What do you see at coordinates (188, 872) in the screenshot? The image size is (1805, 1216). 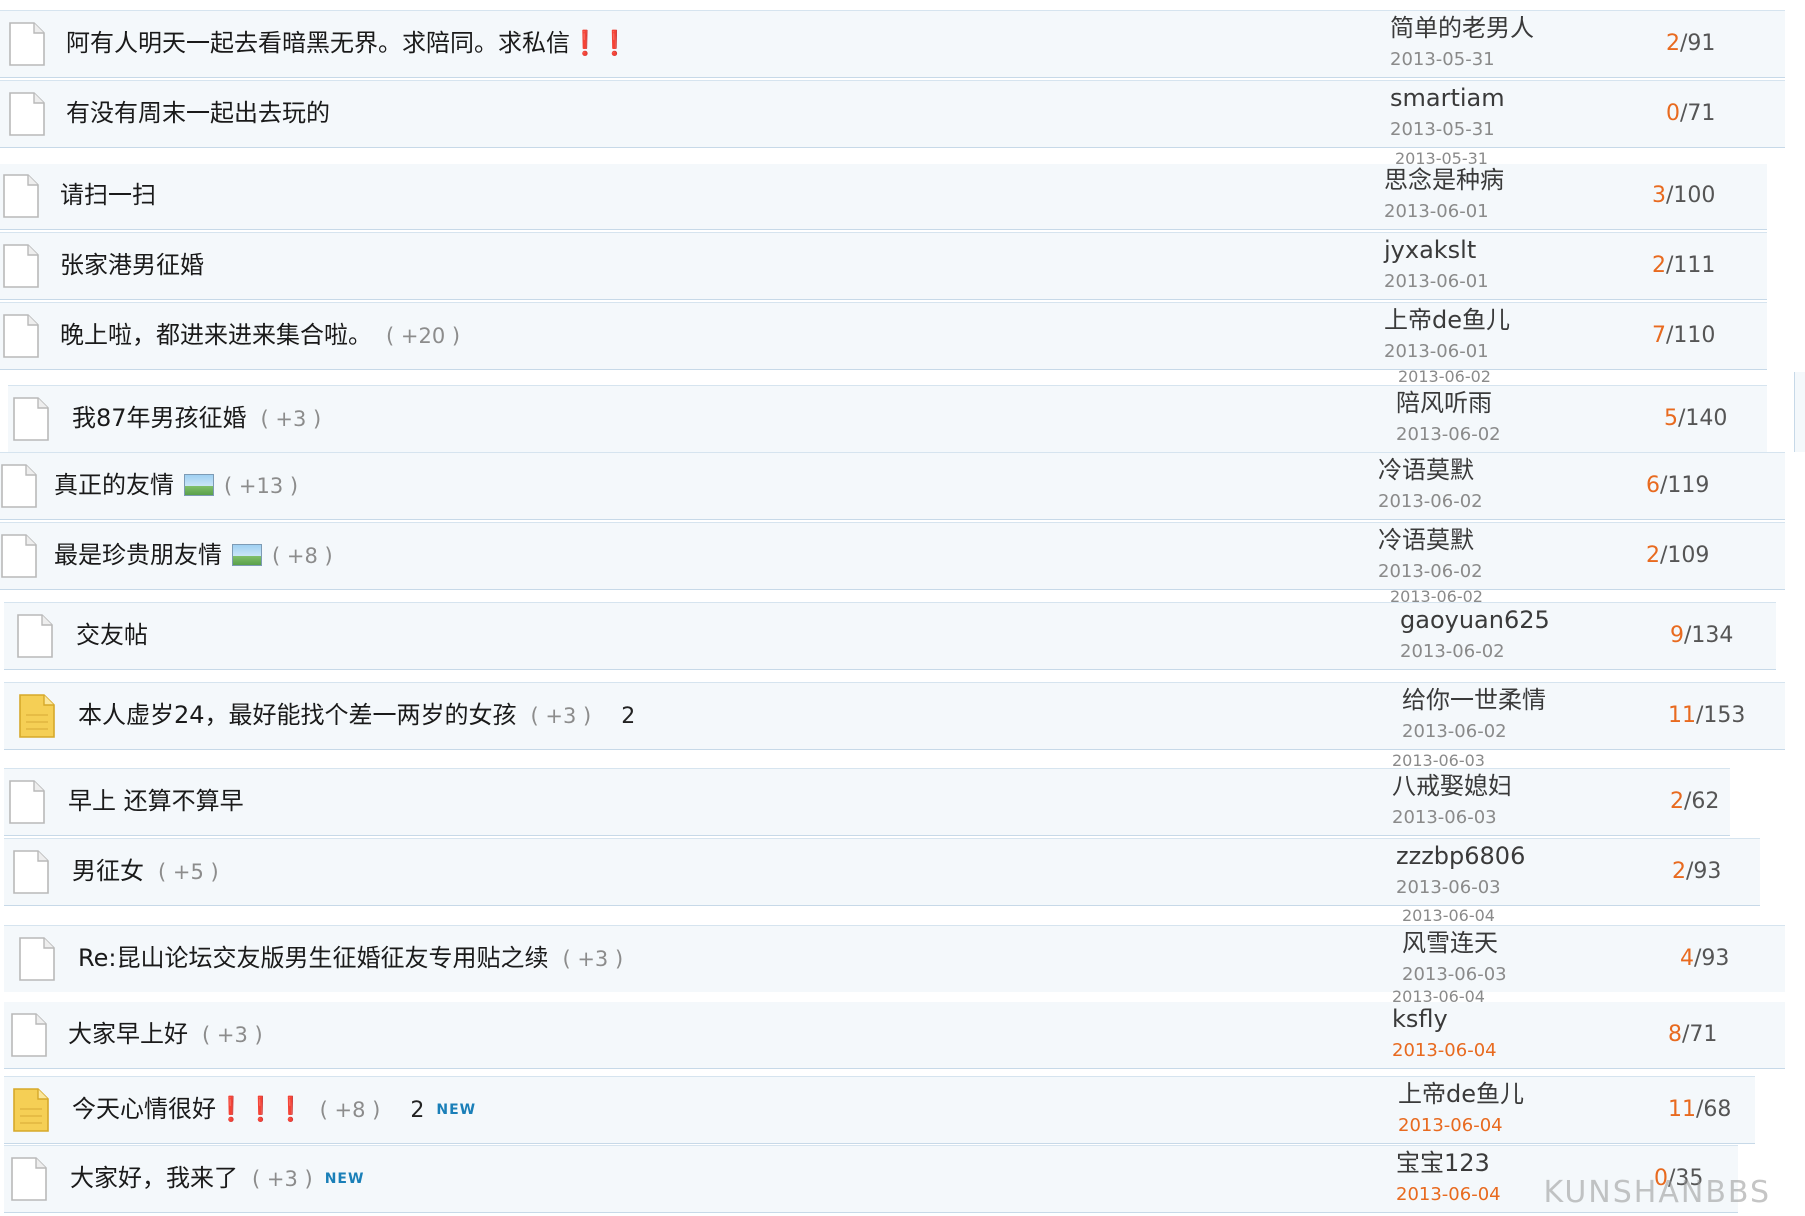 I see `reply-count: ( +5 )` at bounding box center [188, 872].